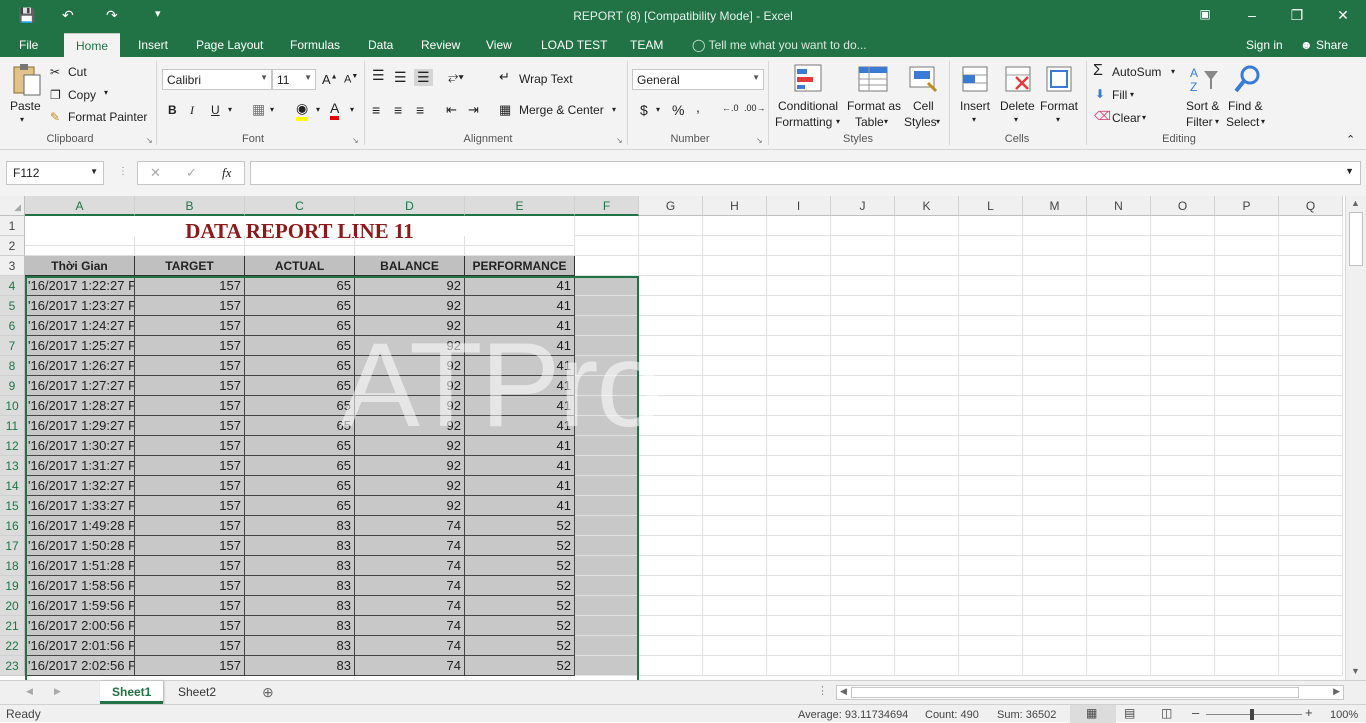  I want to click on conditional-formatting-icon, so click(809, 79).